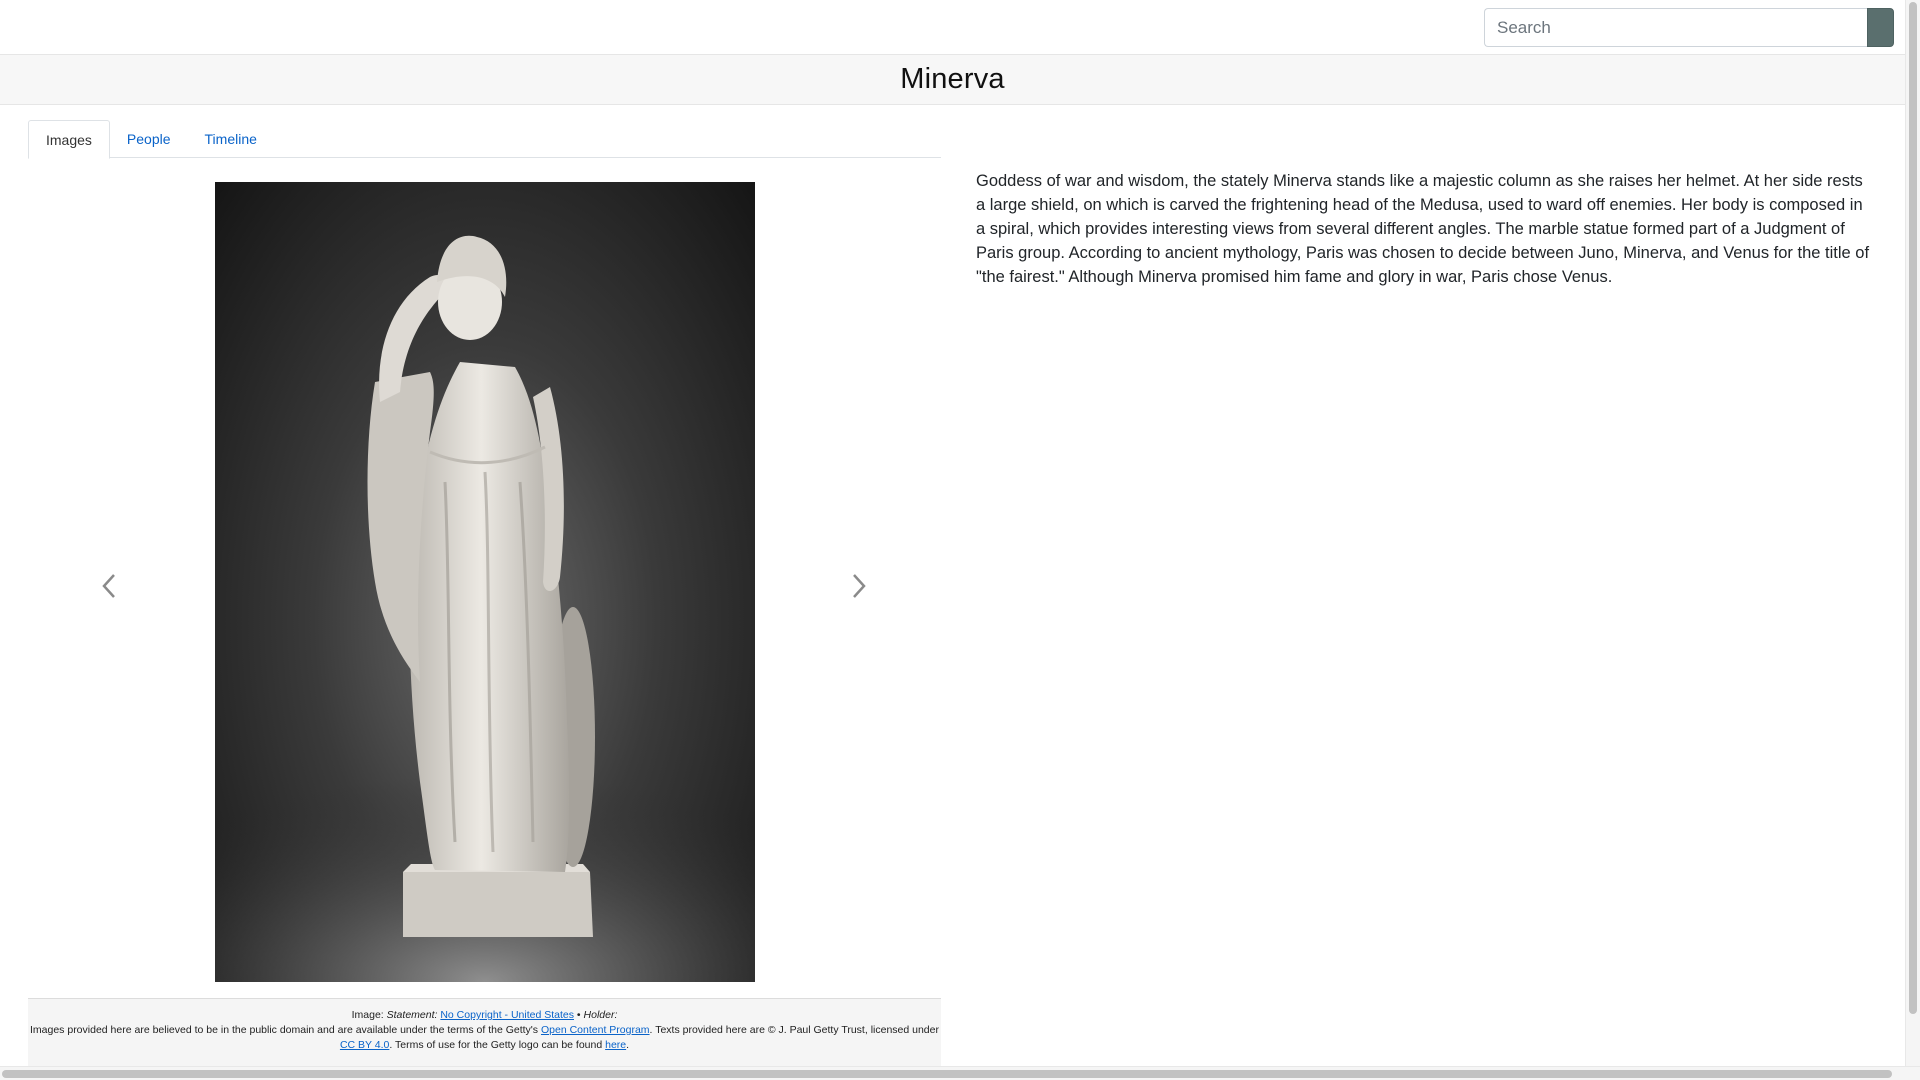  Describe the element at coordinates (600, 1015) in the screenshot. I see `caption-holder-label: Holder:` at that location.